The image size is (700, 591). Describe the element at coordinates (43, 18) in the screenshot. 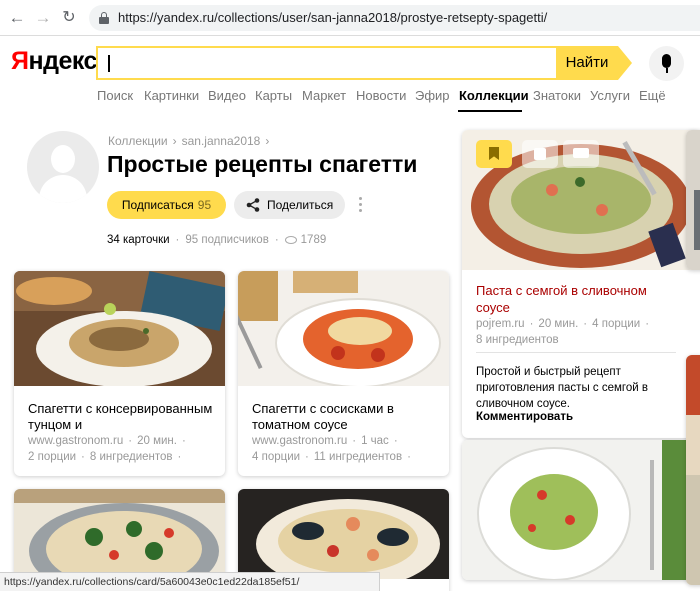

I see `arrow-right-icon: →` at that location.